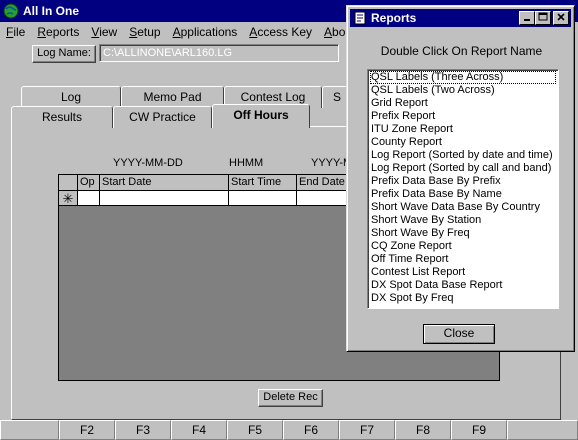 The image size is (578, 440). I want to click on report-icon, so click(360, 18).